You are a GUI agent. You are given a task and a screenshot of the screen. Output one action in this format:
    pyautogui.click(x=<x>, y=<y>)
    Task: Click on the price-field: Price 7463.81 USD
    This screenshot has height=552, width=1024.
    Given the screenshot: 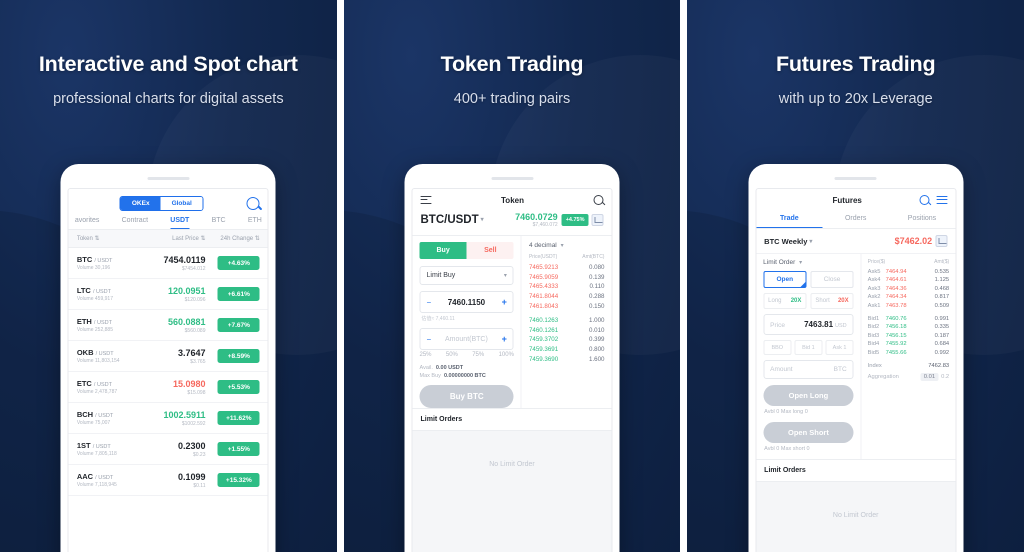 What is the action you would take?
    pyautogui.click(x=808, y=325)
    